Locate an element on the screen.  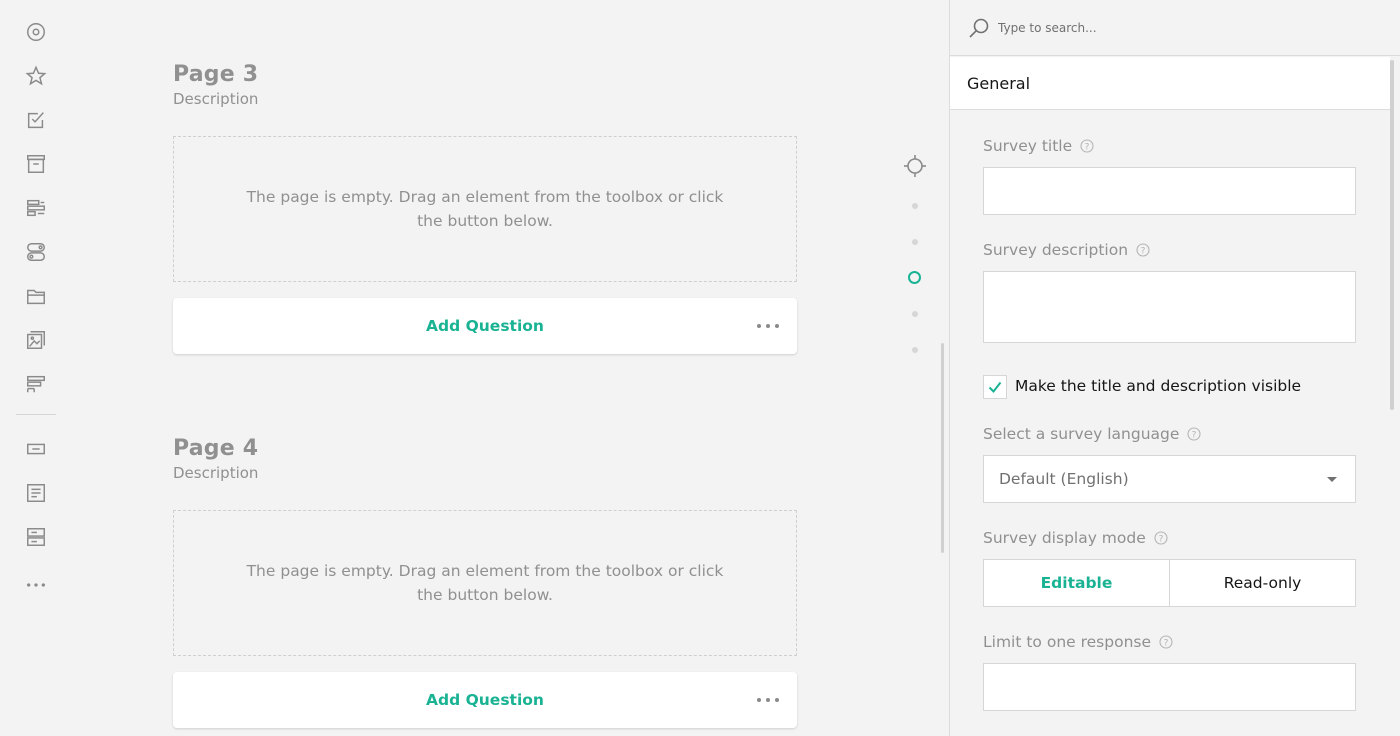
search-icon is located at coordinates (979, 28).